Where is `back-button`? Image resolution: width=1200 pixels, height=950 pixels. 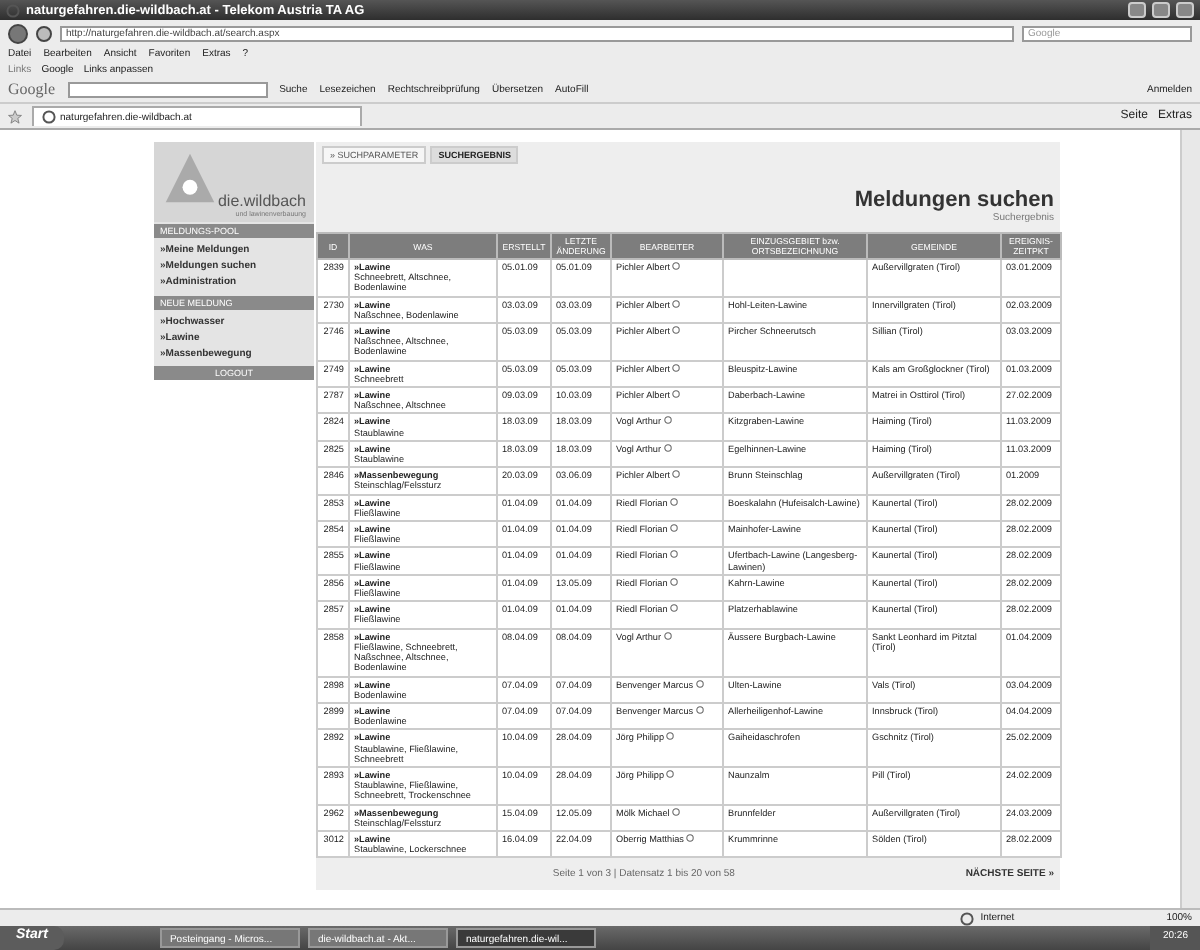
back-button is located at coordinates (18, 33).